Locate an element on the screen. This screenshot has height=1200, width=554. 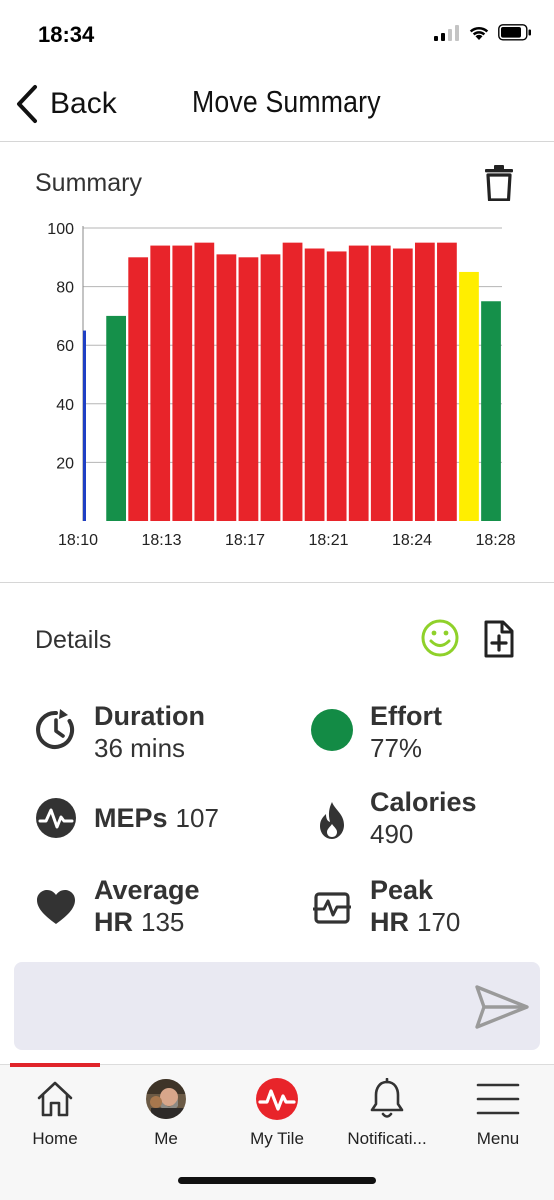
back-button: Back is located at coordinates (65, 104).